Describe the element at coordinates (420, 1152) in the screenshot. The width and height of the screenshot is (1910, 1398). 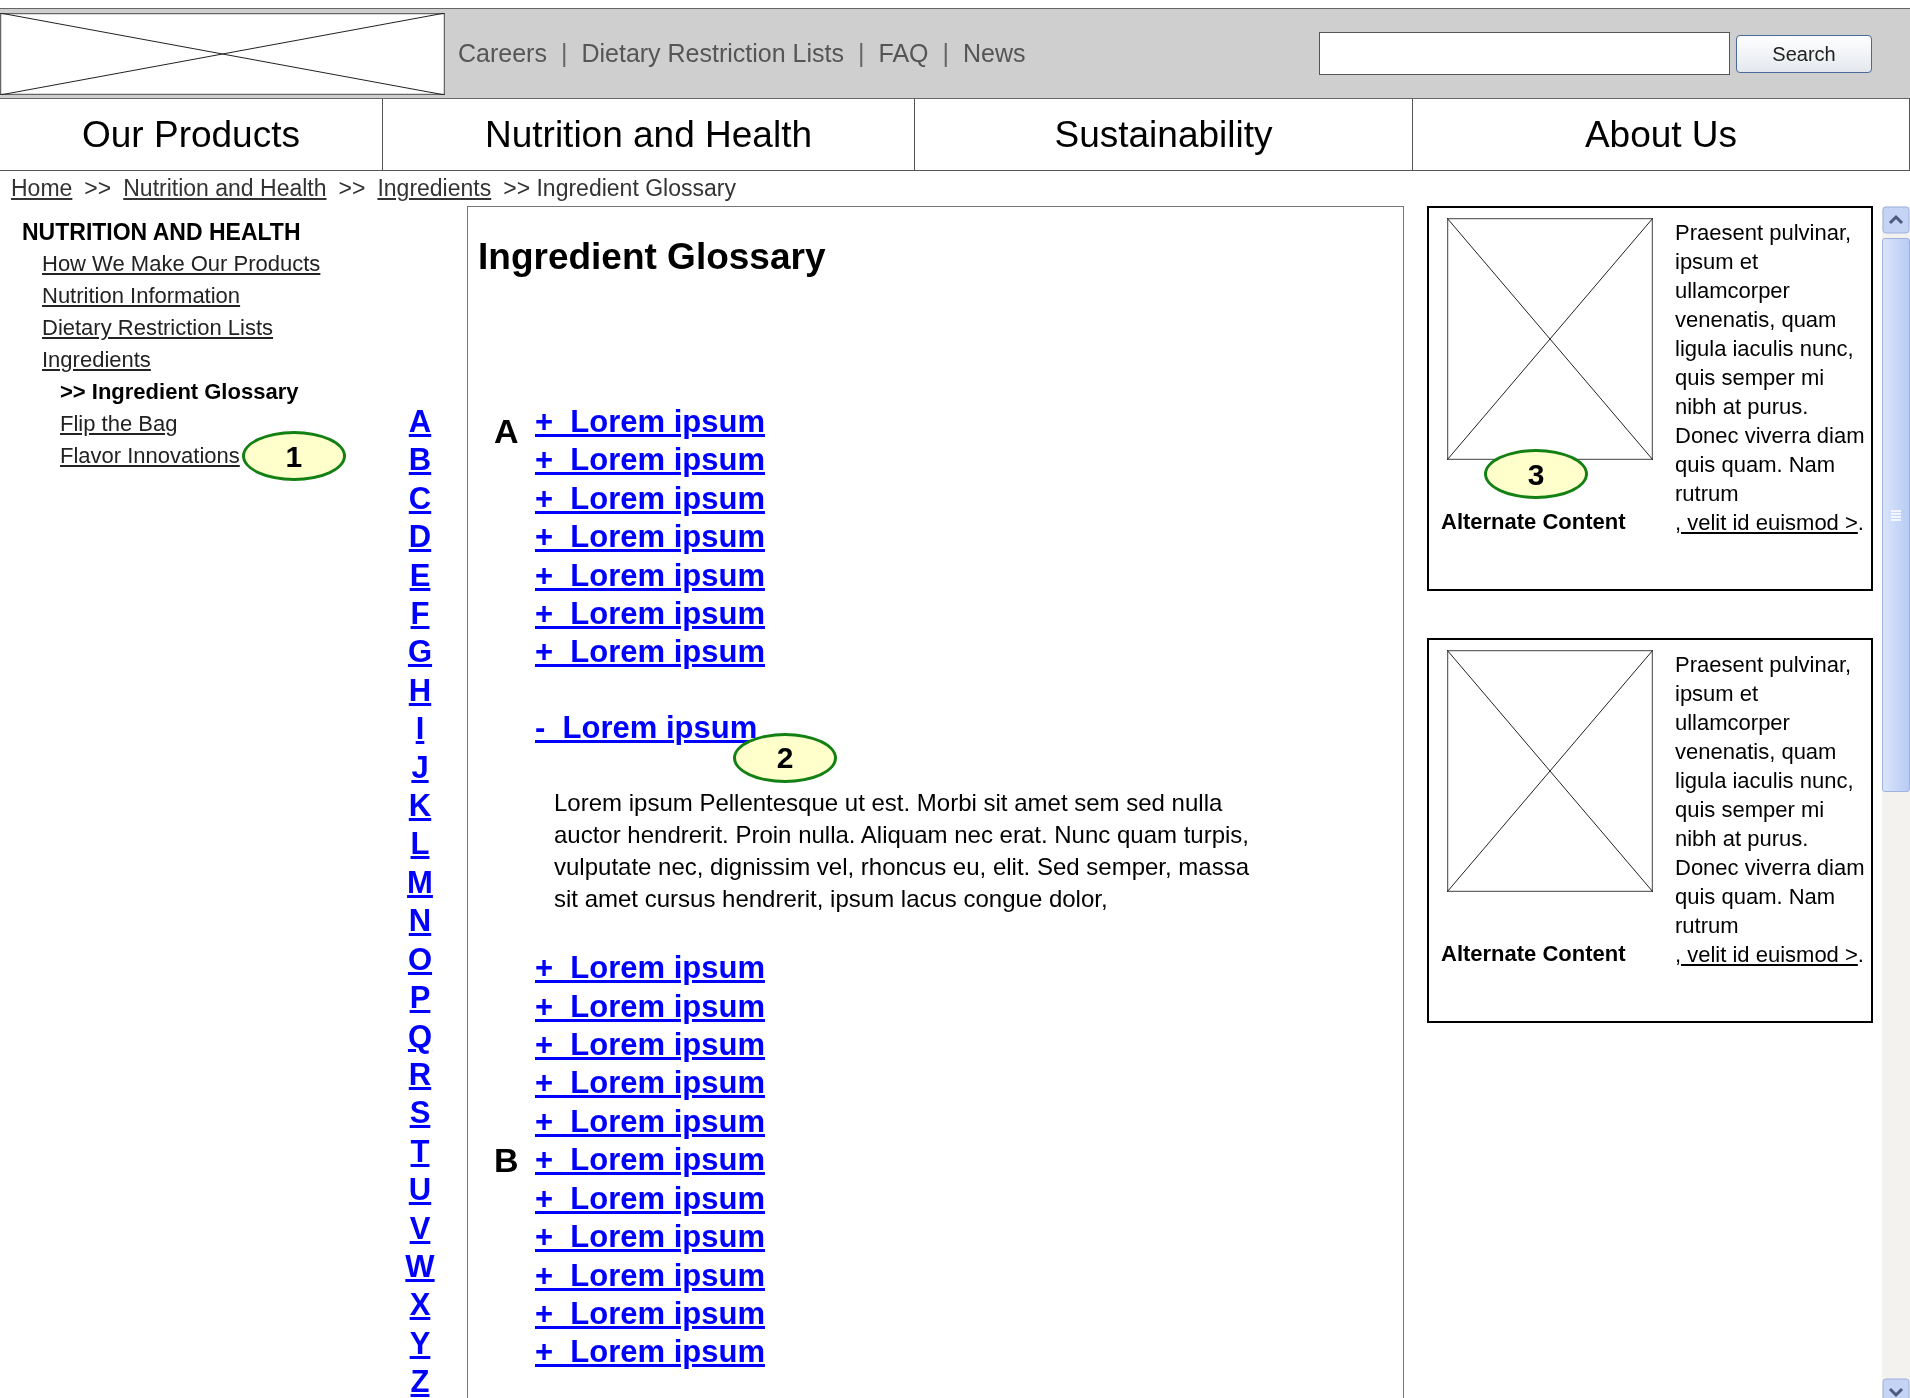
I see `letter-link: T` at that location.